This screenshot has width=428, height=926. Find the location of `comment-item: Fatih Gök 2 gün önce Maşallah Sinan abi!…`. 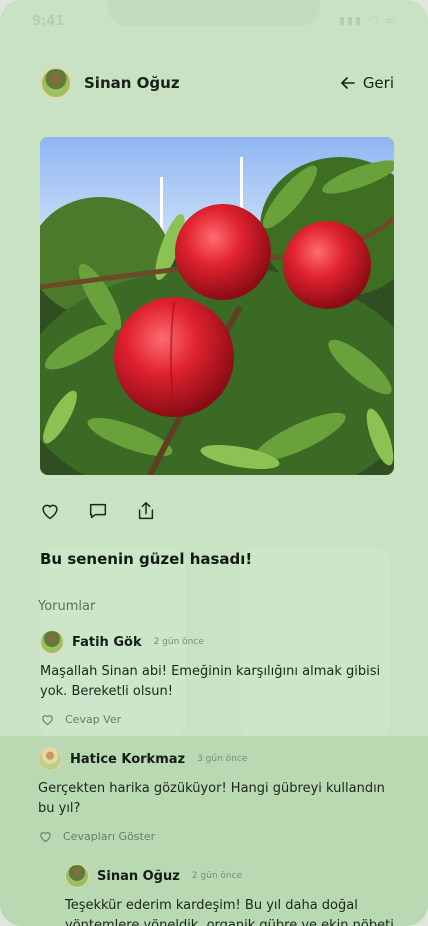

comment-item: Fatih Gök 2 gün önce Maşallah Sinan abi!… is located at coordinates (217, 678).